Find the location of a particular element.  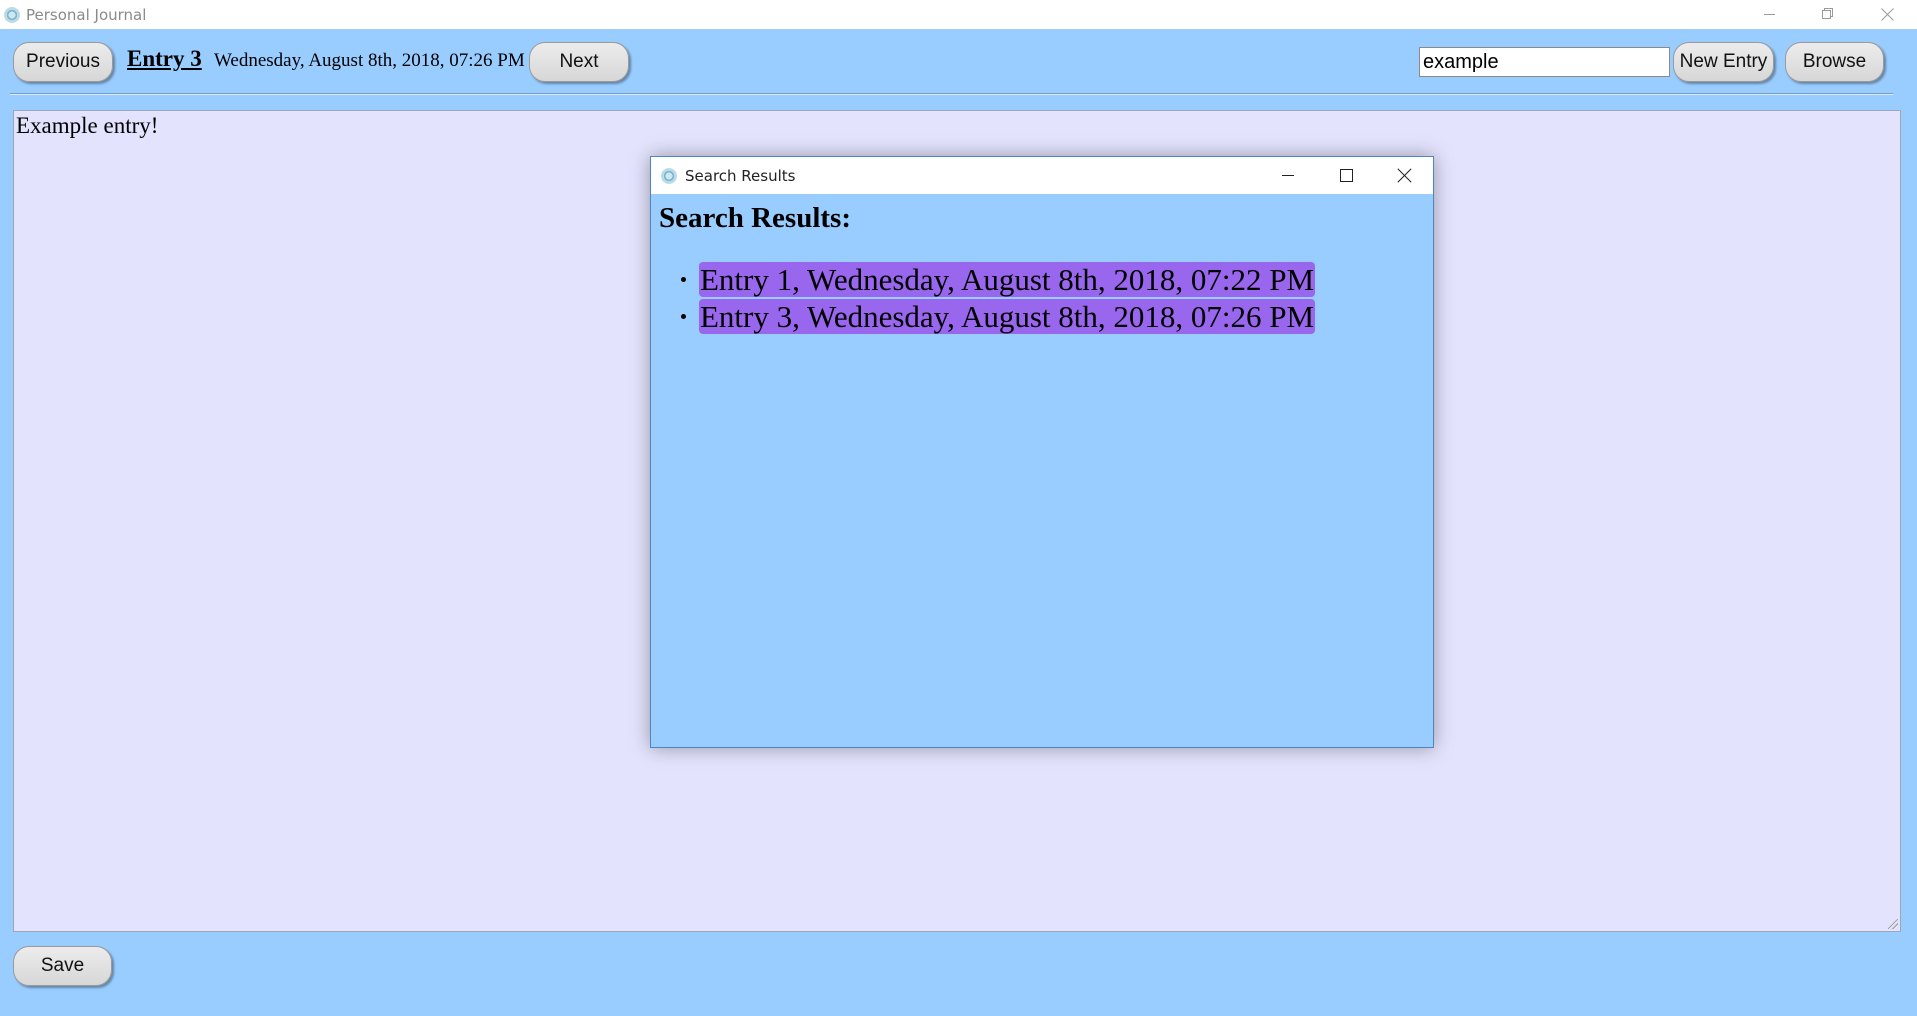

dialog-controls is located at coordinates (1346, 175).